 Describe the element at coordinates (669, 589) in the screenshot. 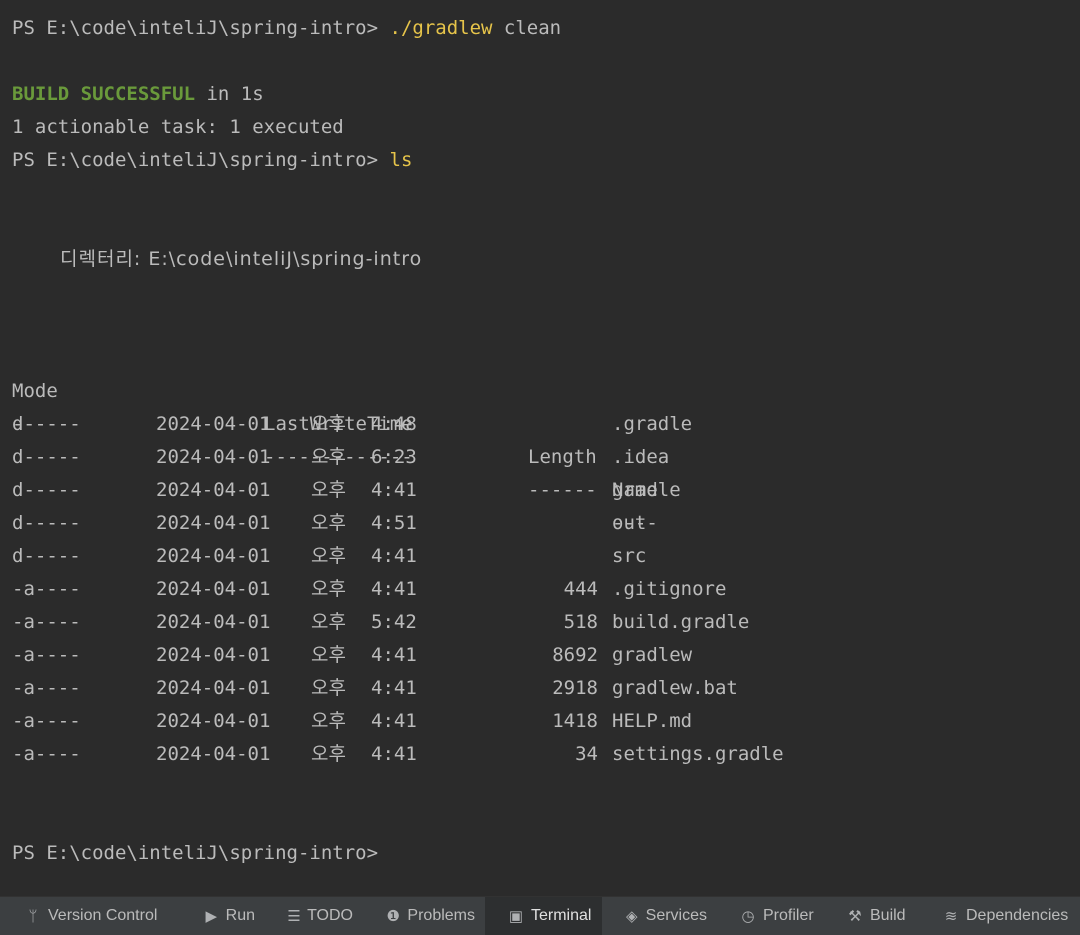

I see `row-name: .gitignore` at that location.